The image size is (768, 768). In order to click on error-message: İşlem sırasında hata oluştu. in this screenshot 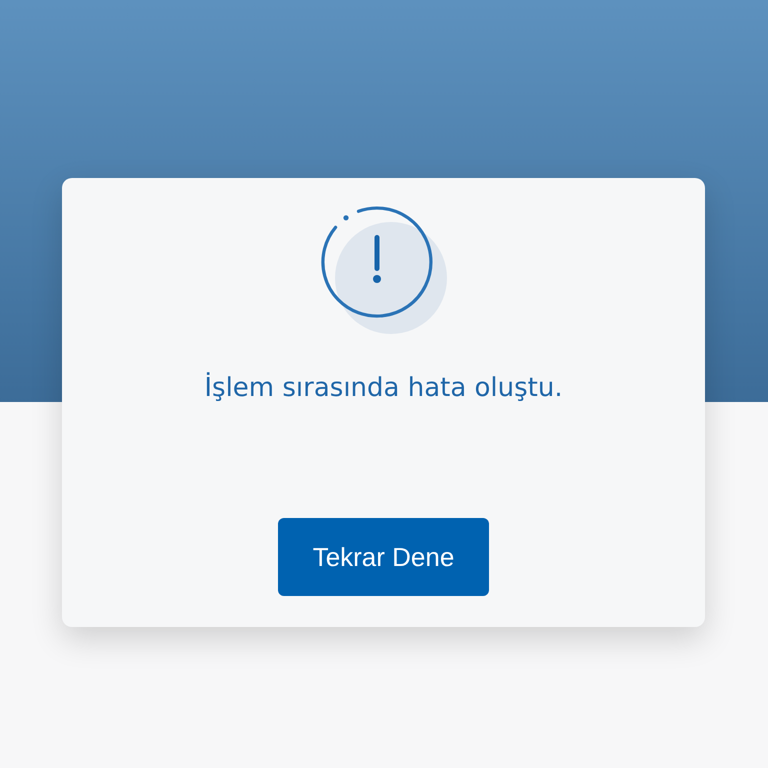, I will do `click(383, 388)`.